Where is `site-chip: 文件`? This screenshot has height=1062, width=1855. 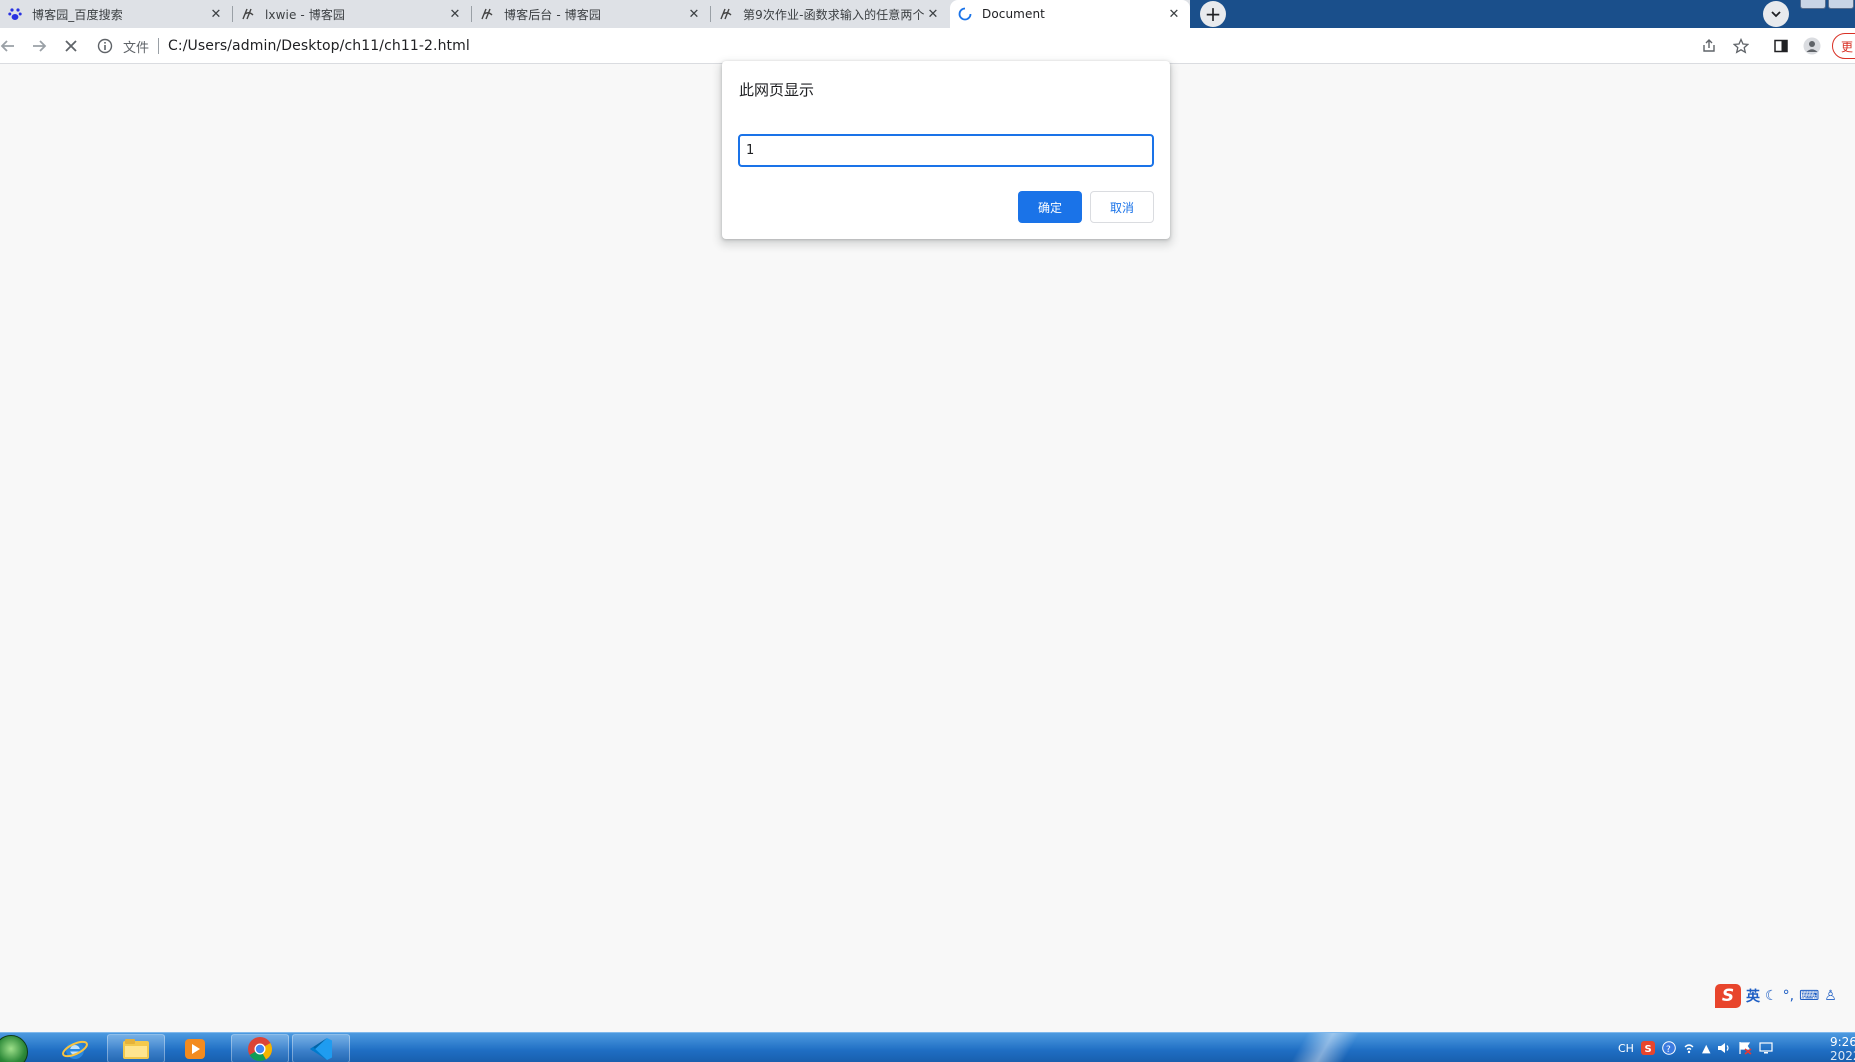 site-chip: 文件 is located at coordinates (136, 48).